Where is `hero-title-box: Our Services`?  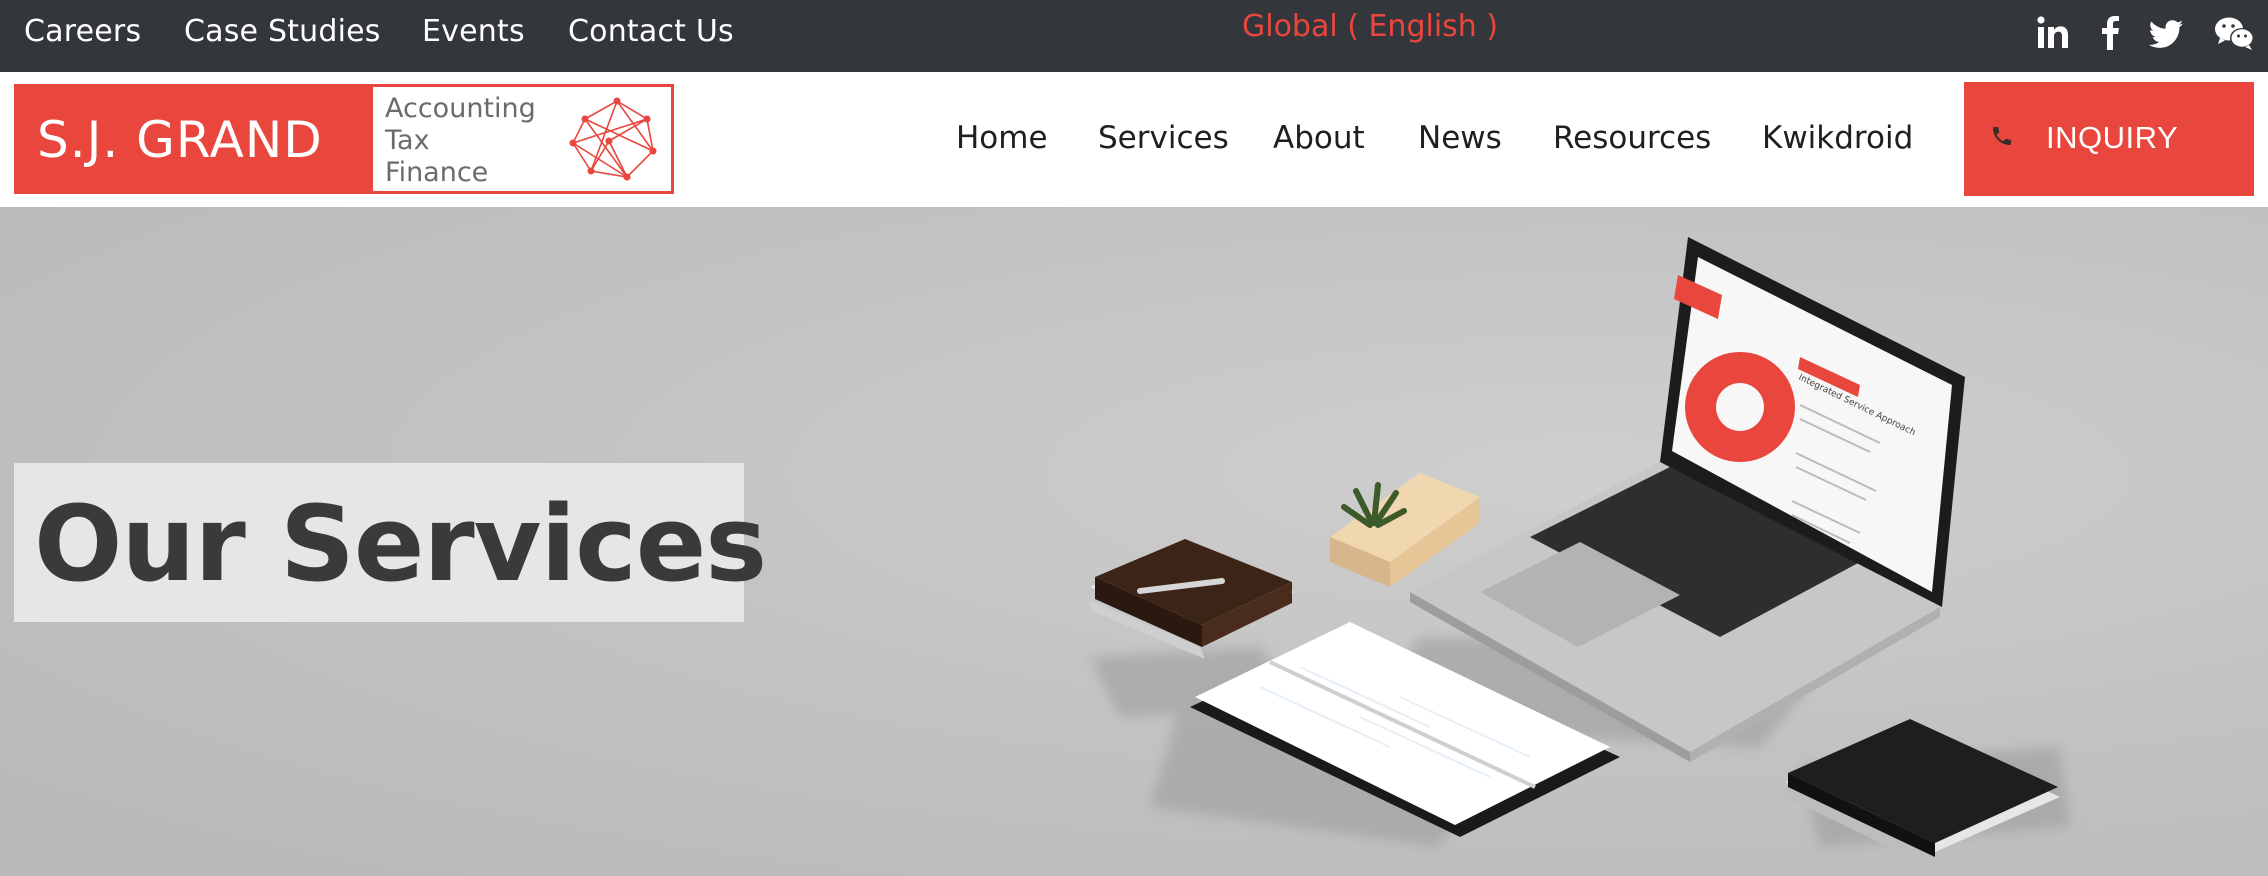 hero-title-box: Our Services is located at coordinates (390, 542).